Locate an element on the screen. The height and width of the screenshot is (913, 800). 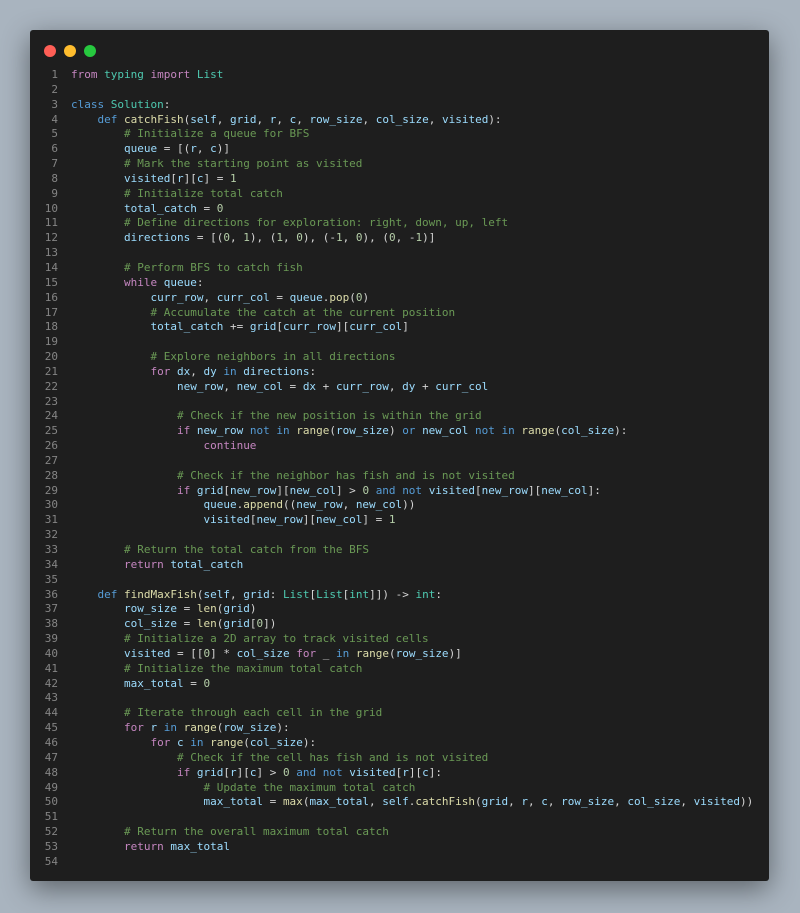
line-source: continue is located at coordinates (163, 446).